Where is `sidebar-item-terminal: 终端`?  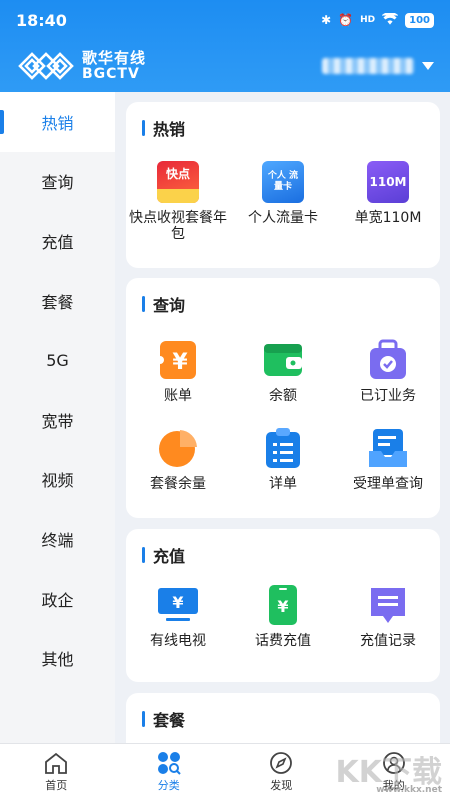
sidebar-item-terminal: 终端 is located at coordinates (57, 539).